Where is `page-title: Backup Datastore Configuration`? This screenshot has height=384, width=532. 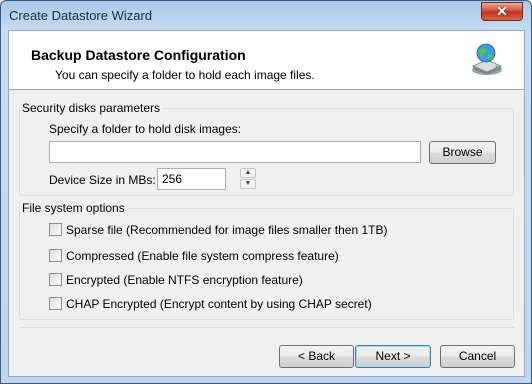 page-title: Backup Datastore Configuration is located at coordinates (138, 55).